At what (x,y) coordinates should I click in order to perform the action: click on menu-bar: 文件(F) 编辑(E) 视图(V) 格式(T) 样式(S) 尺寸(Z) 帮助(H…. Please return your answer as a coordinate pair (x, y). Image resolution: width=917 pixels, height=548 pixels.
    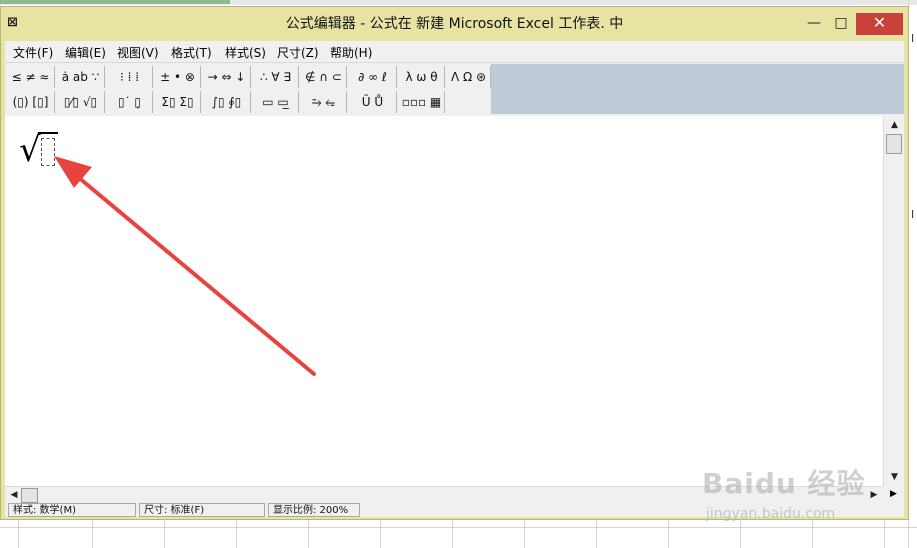
    Looking at the image, I should click on (454, 52).